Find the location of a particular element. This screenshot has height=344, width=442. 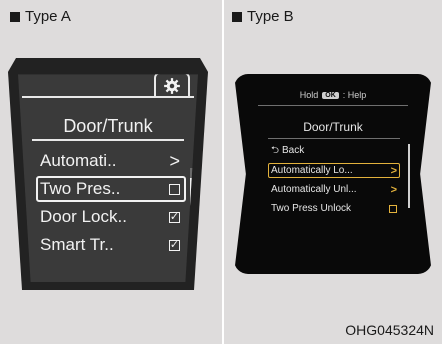

menu-item-back: ⮌ Back is located at coordinates (334, 151).